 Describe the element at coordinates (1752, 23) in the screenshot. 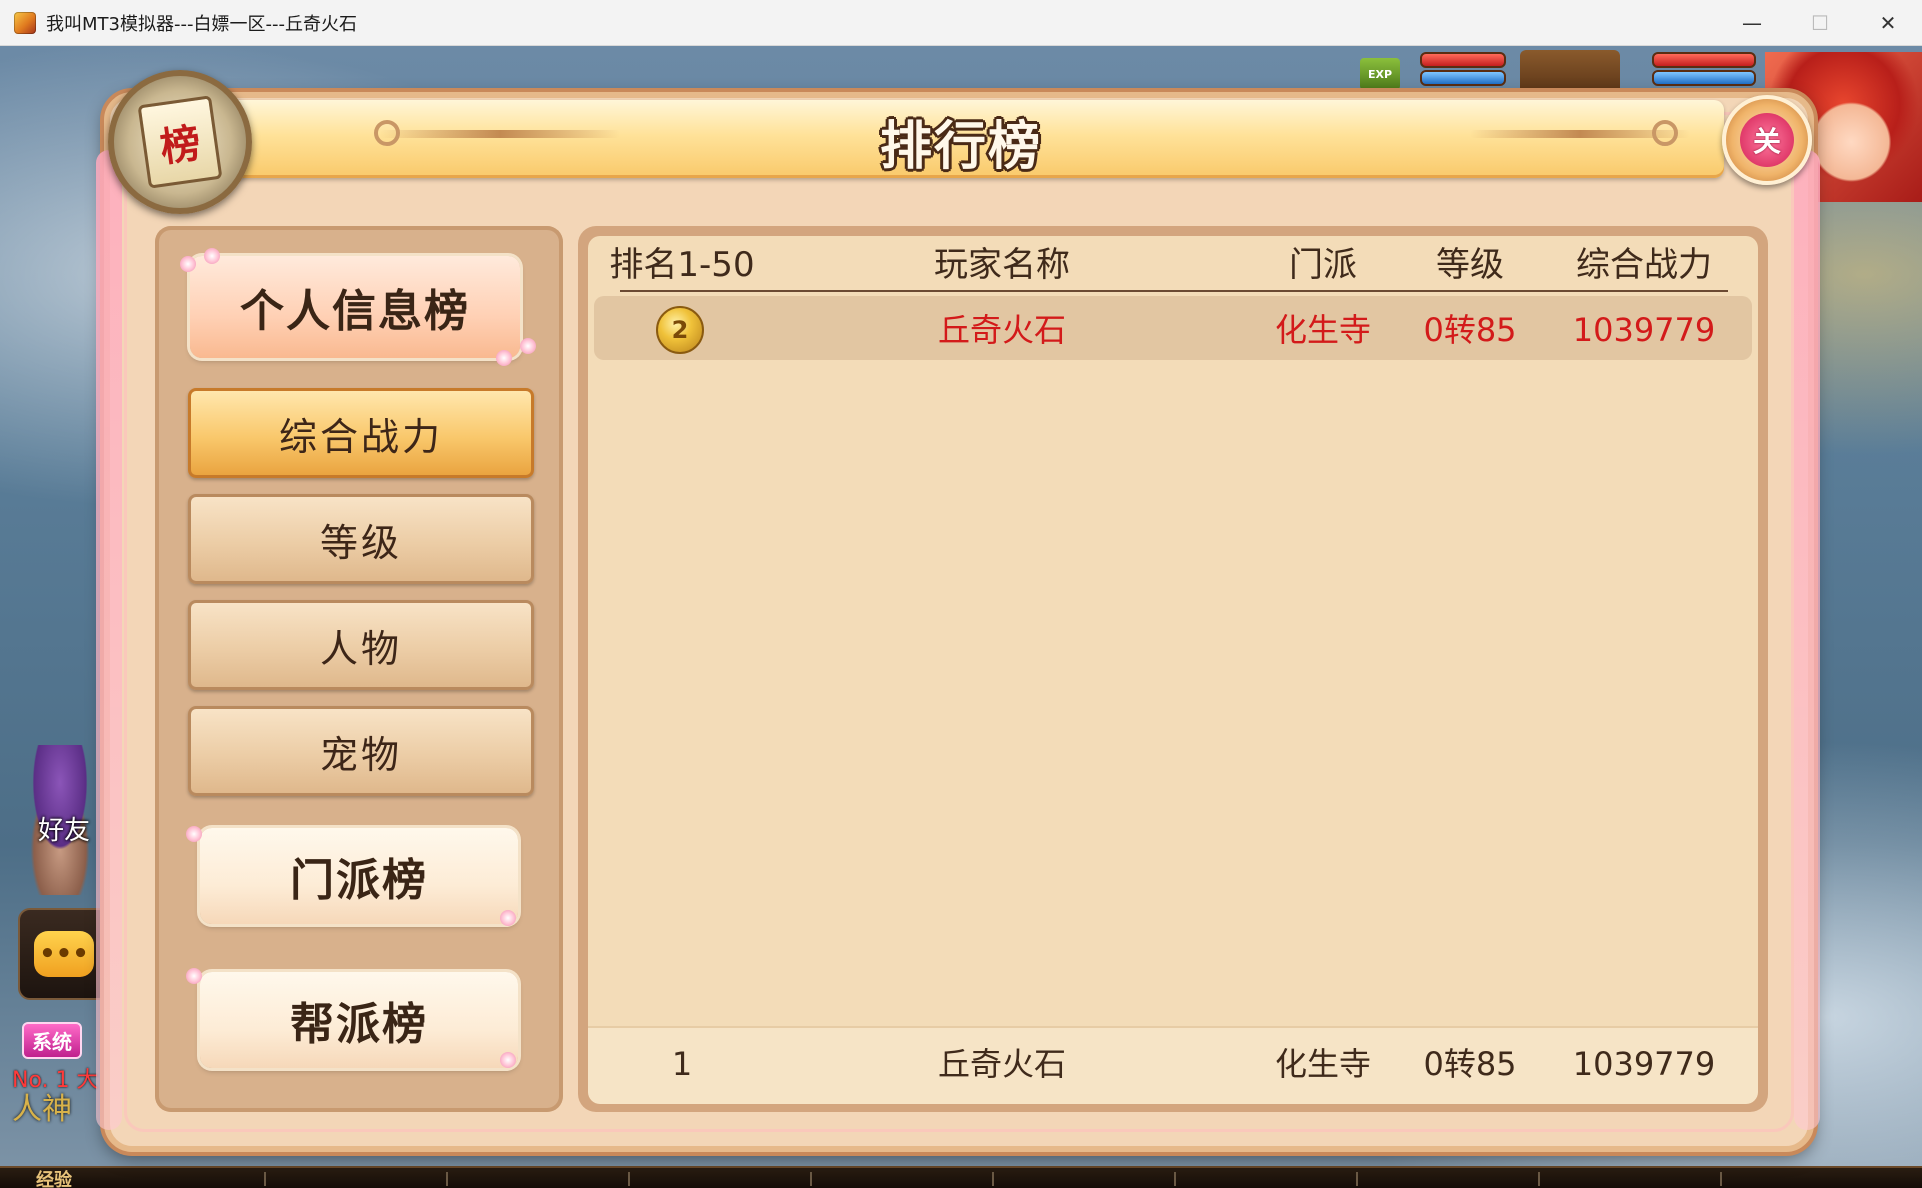

I see `minimize-button: —` at that location.